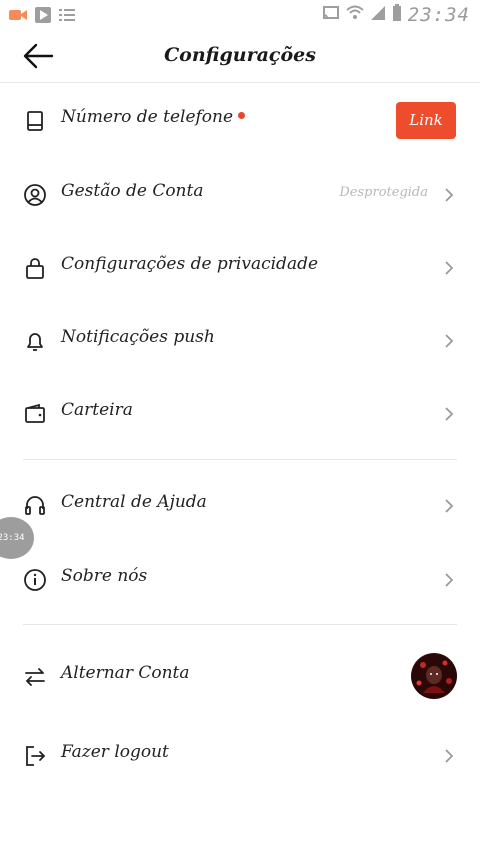  Describe the element at coordinates (35, 268) in the screenshot. I see `lock-icon` at that location.